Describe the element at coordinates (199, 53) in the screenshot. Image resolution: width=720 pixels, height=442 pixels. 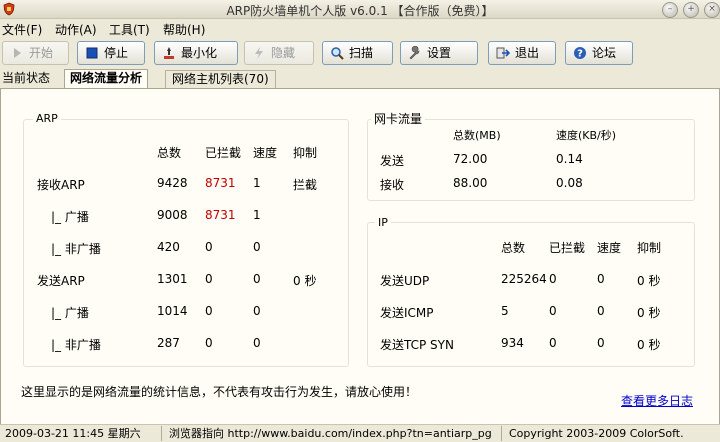
I see `minimize-button-label: 最小化` at that location.